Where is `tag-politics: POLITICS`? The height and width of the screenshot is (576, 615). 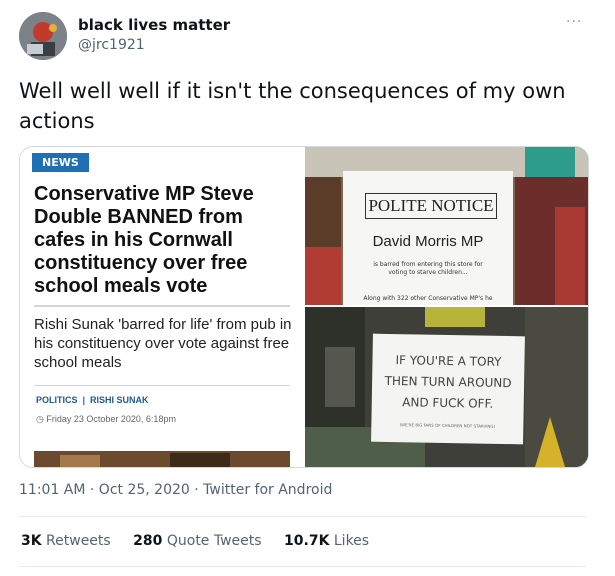
tag-politics: POLITICS is located at coordinates (57, 400).